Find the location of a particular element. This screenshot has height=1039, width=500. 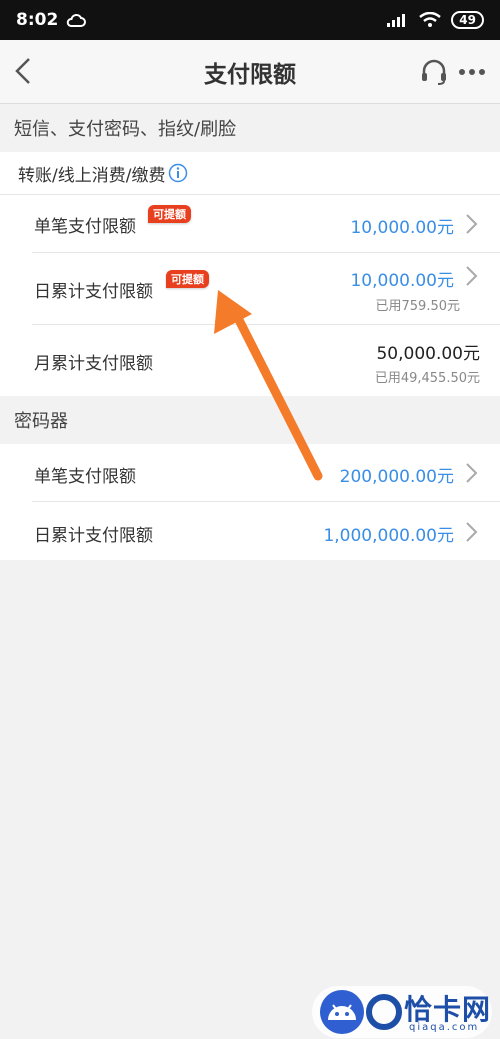

more-icon is located at coordinates (472, 72).